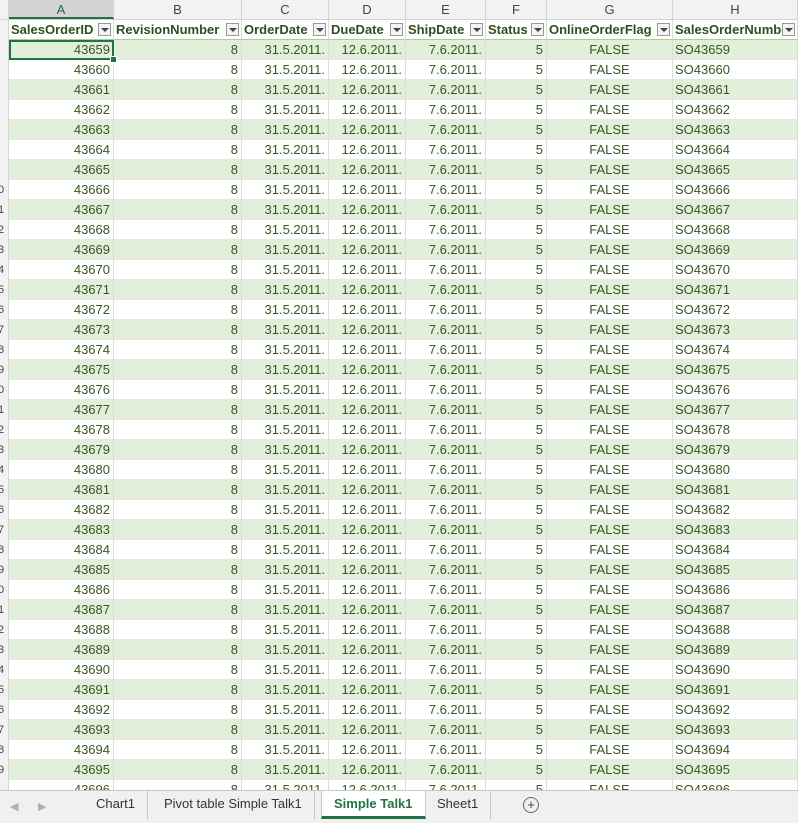  What do you see at coordinates (735, 210) in the screenshot?
I see `table-cell: SO43667` at bounding box center [735, 210].